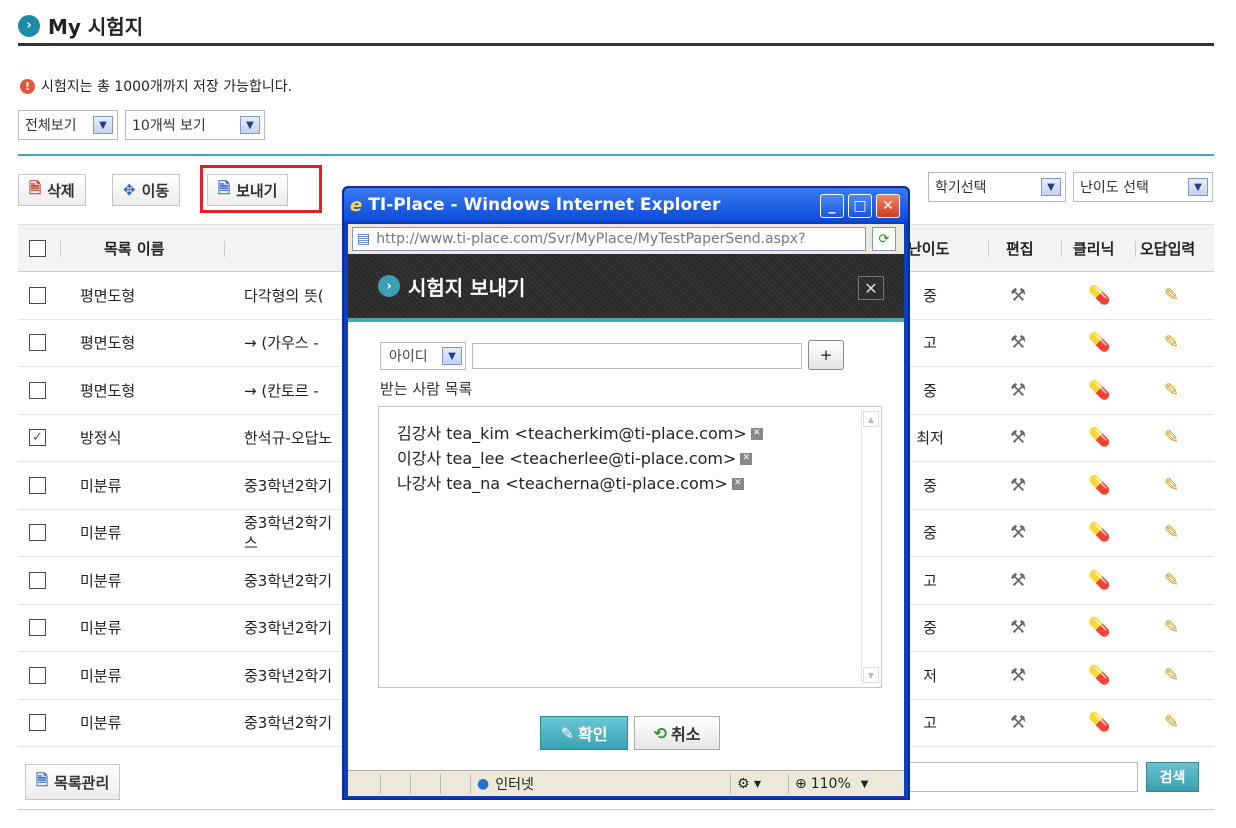  I want to click on dialog-close-icon: ✕, so click(871, 288).